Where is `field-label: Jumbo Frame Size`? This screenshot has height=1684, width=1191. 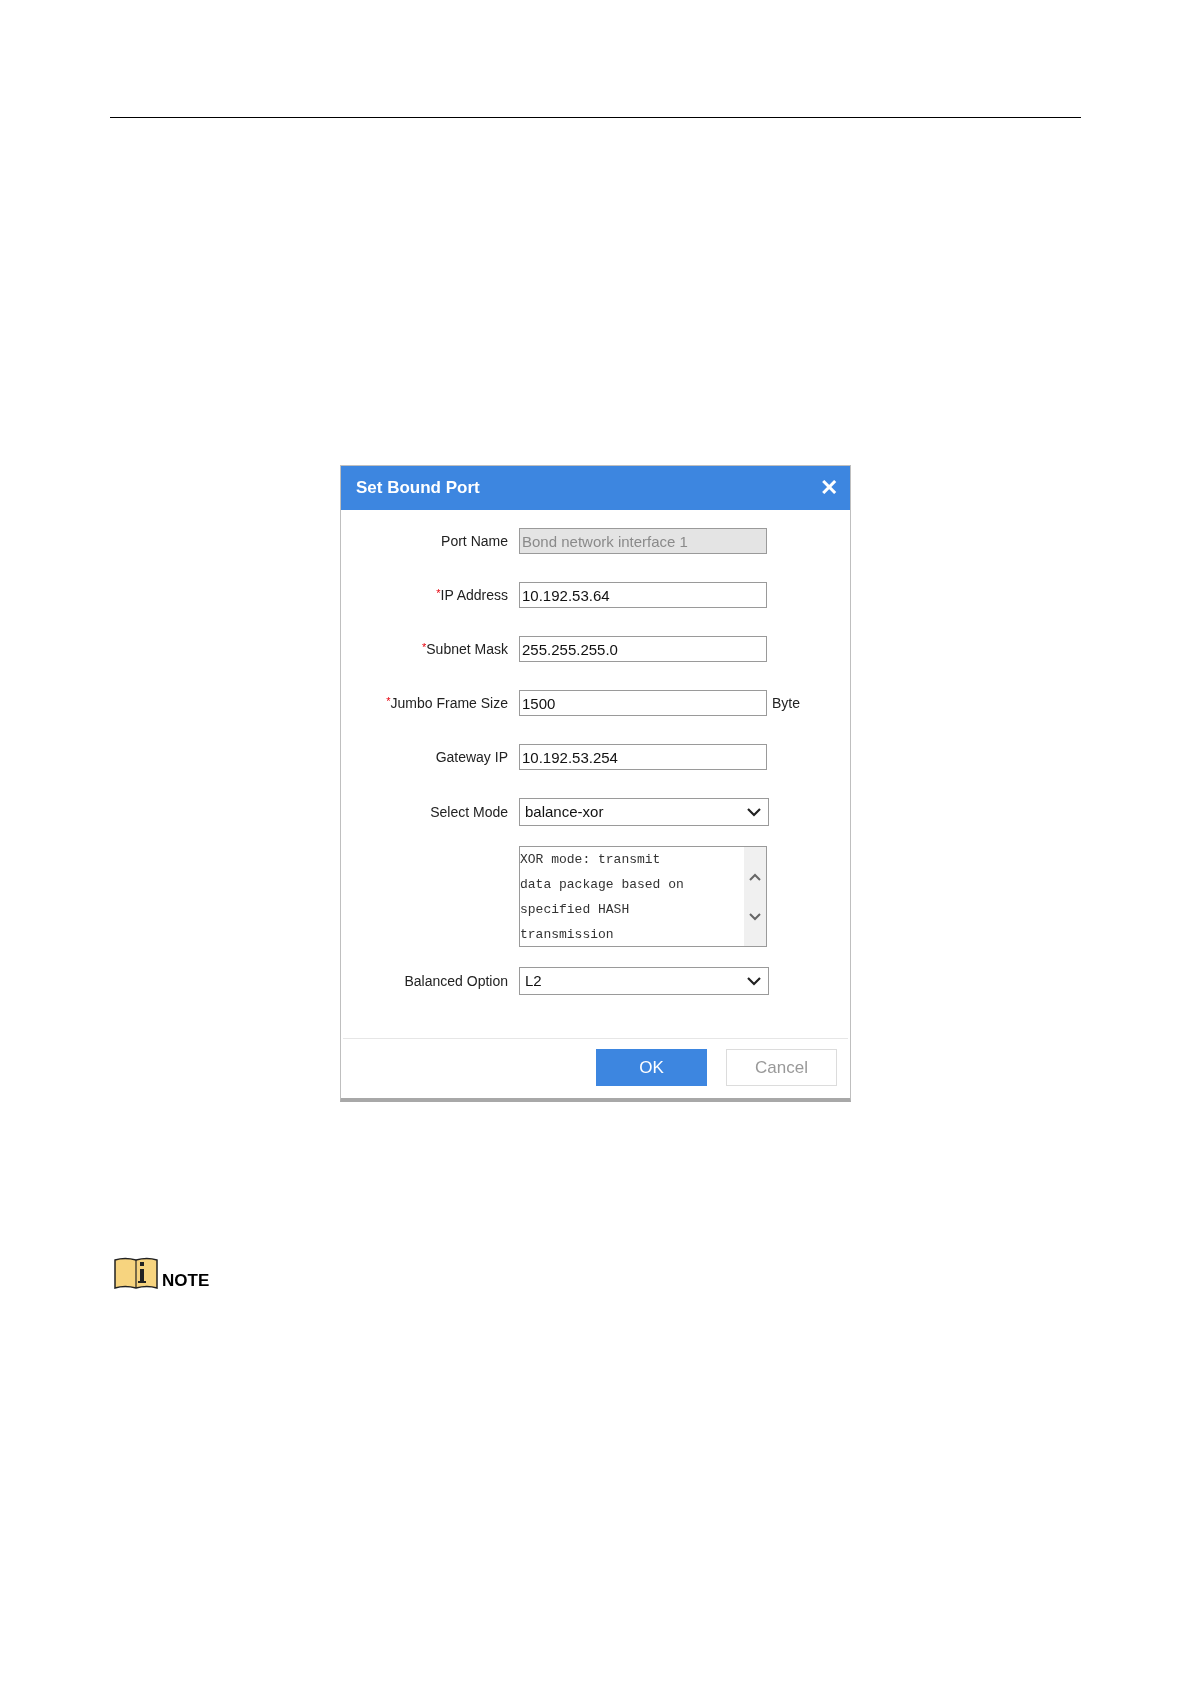
field-label: Jumbo Frame Size is located at coordinates (449, 702).